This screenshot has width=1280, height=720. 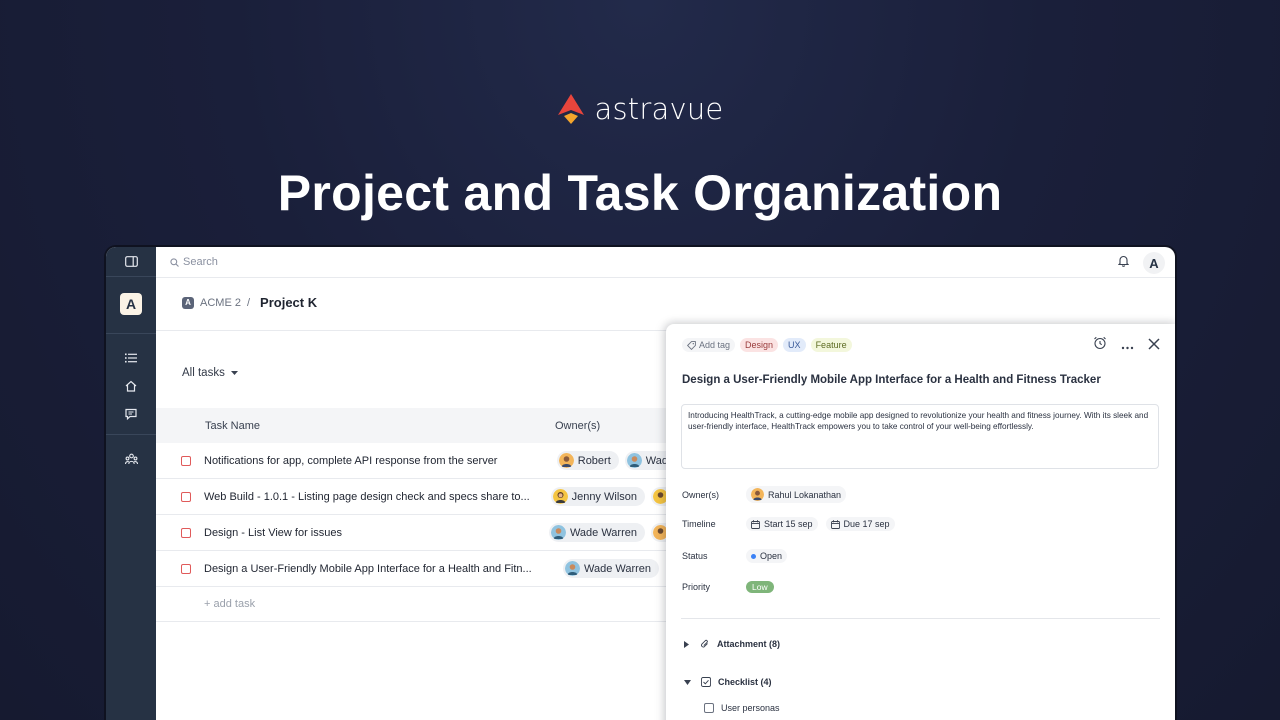 I want to click on workspace-switcher: A, so click(x=131, y=304).